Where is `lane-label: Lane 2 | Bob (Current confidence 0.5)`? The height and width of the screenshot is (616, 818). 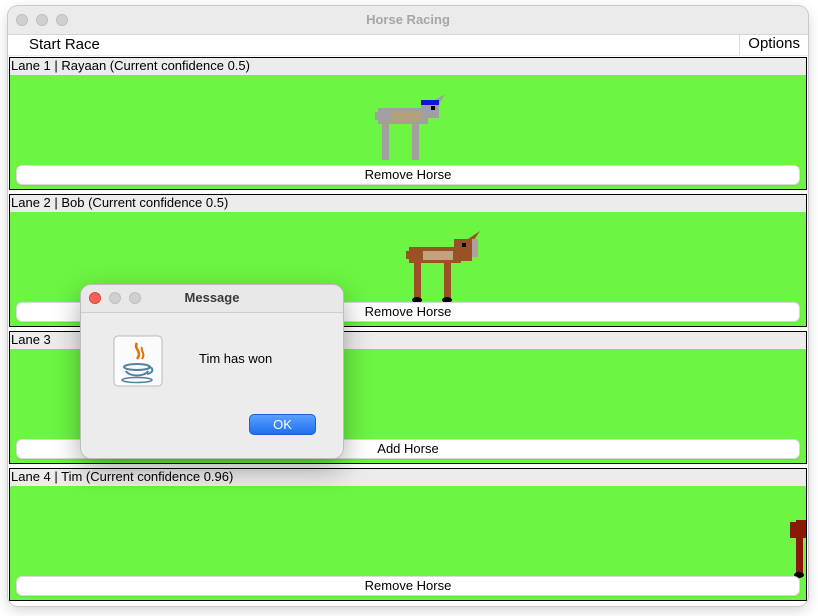 lane-label: Lane 2 | Bob (Current confidence 0.5) is located at coordinates (120, 202).